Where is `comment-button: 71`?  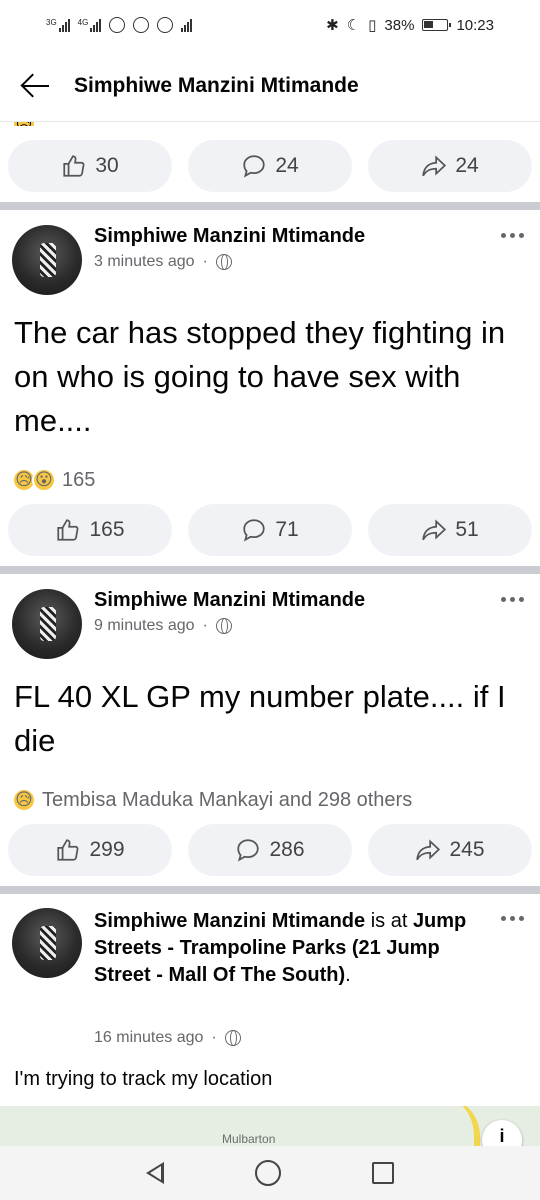 comment-button: 71 is located at coordinates (270, 530).